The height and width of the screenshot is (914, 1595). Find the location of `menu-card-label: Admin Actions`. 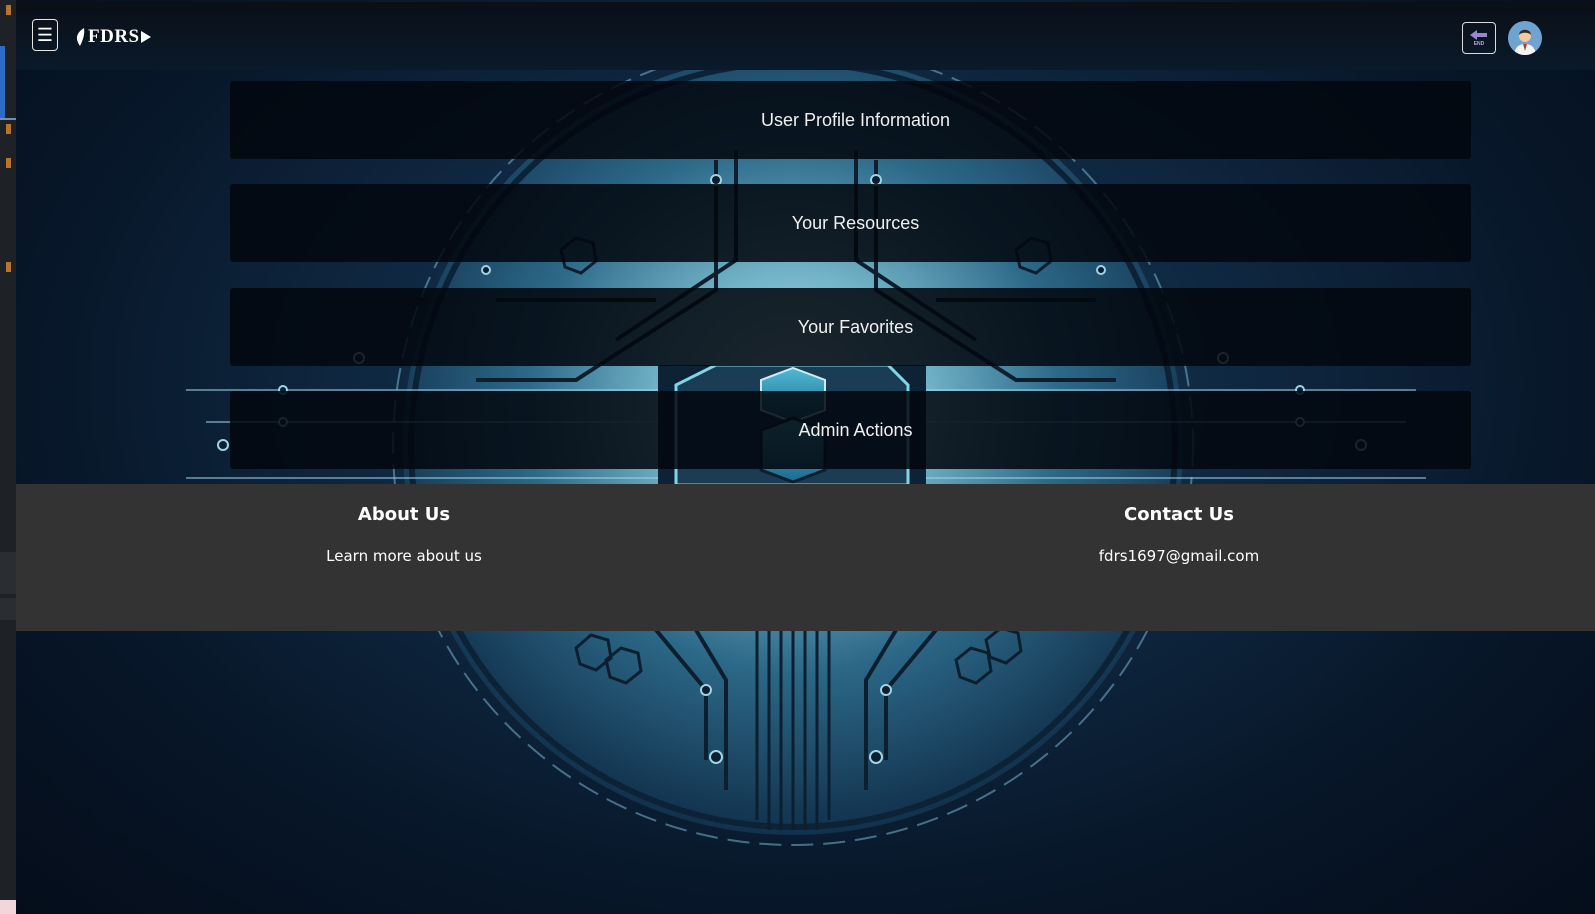

menu-card-label: Admin Actions is located at coordinates (855, 429).